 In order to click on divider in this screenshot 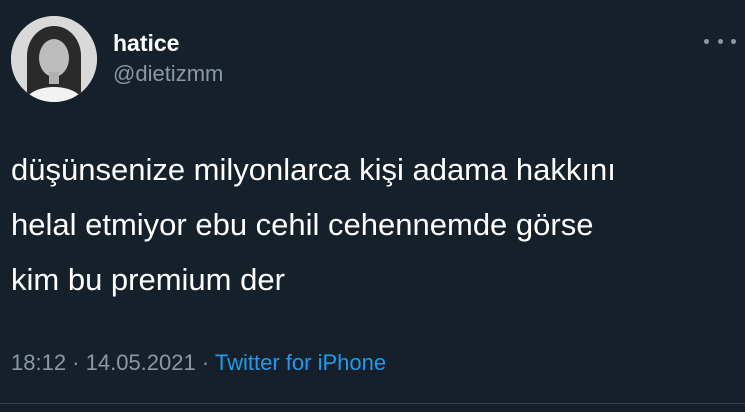, I will do `click(372, 403)`.